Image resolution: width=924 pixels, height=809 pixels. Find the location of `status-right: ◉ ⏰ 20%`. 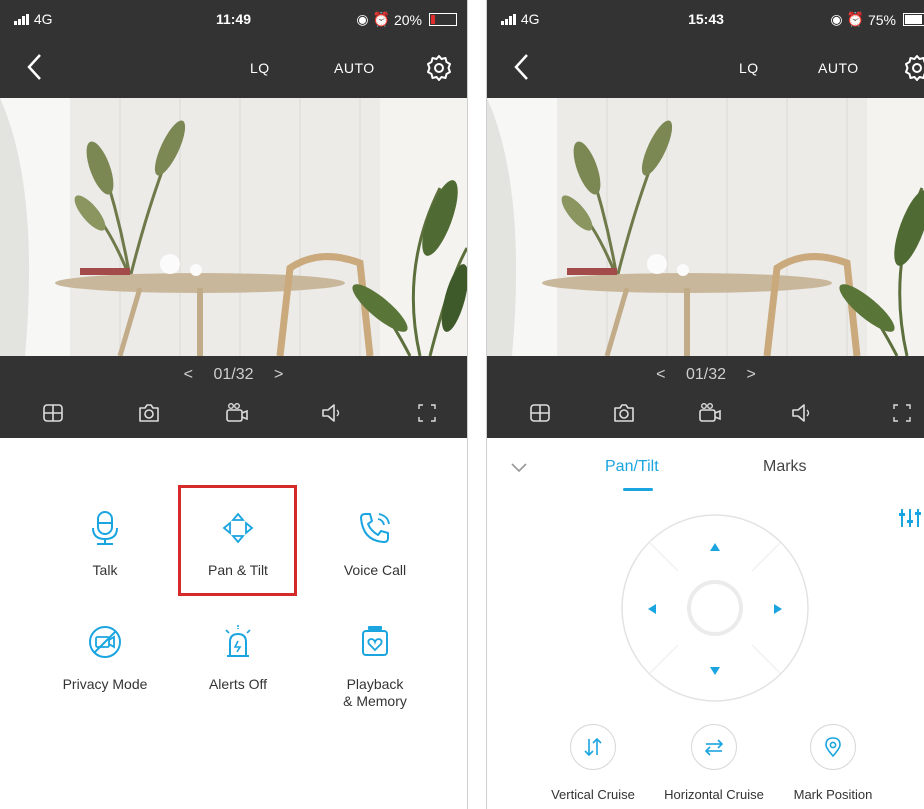

status-right: ◉ ⏰ 20% is located at coordinates (406, 19).